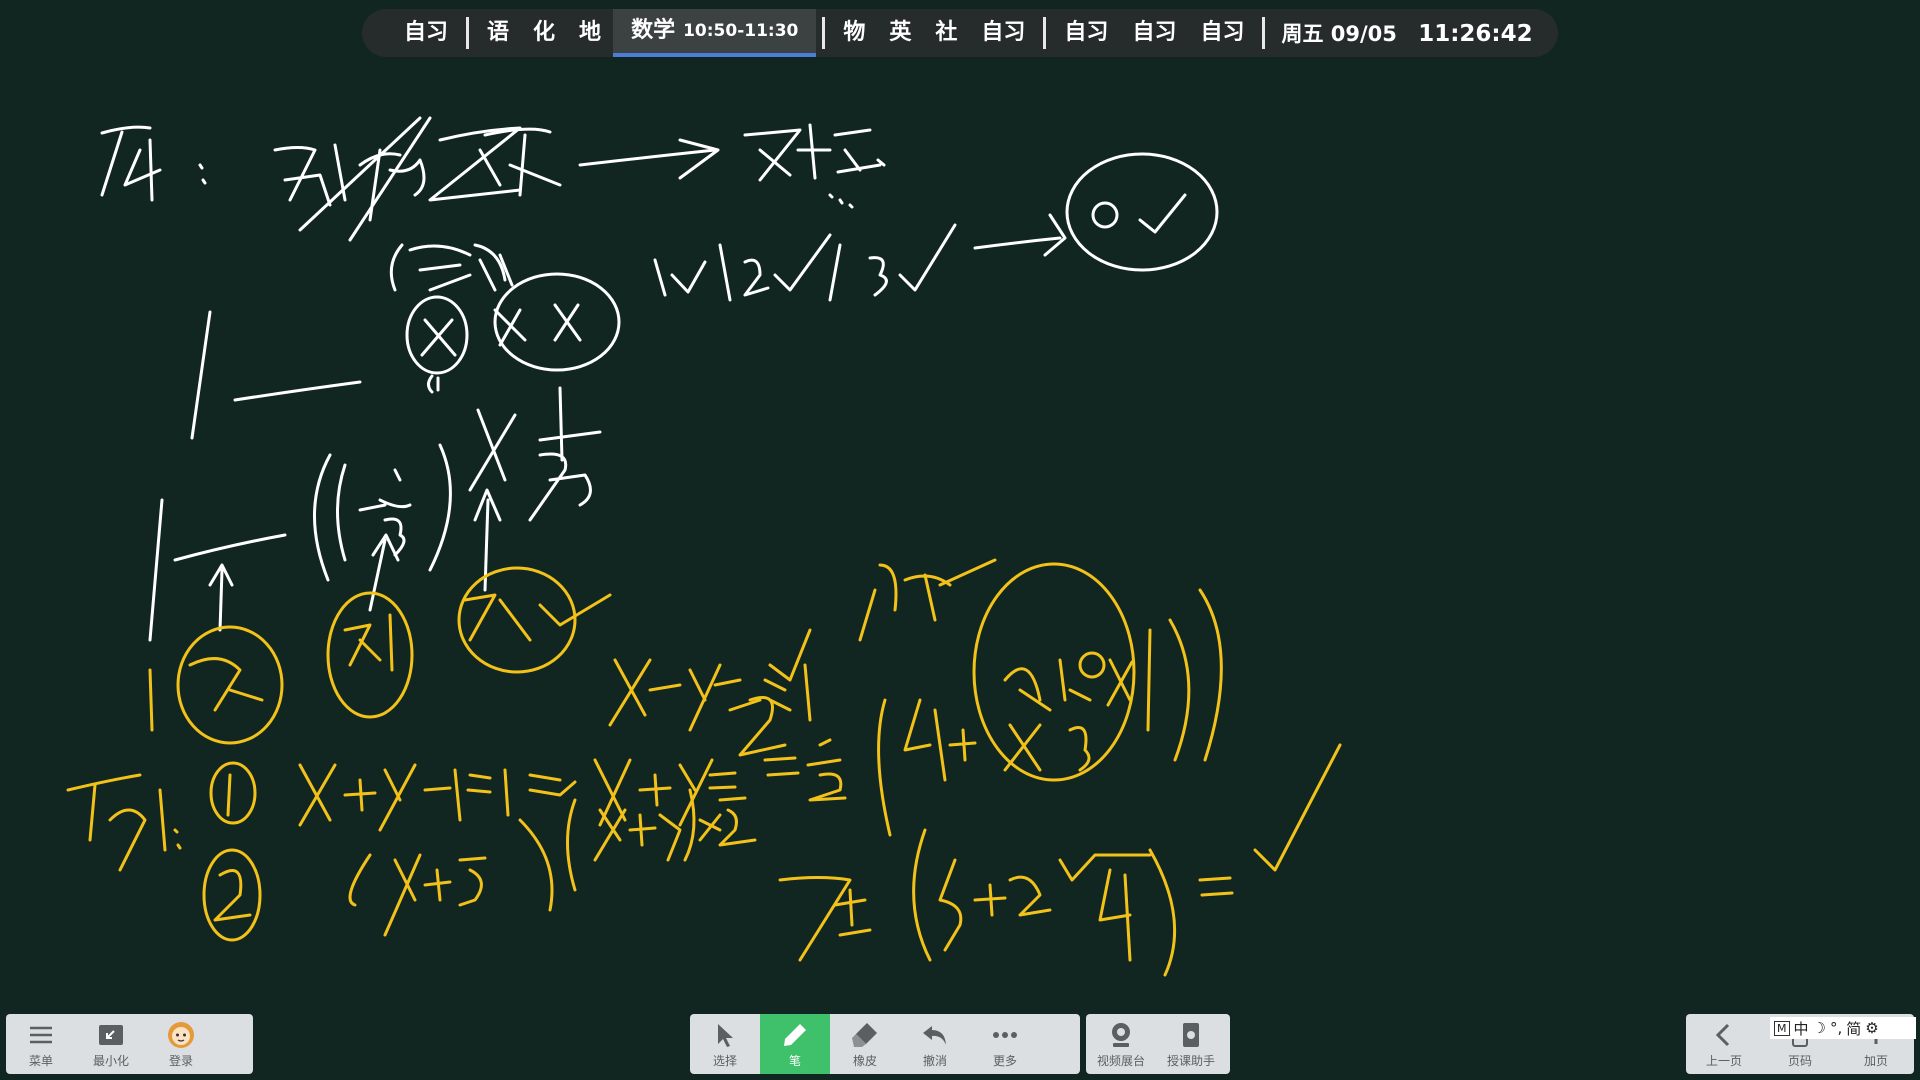 Image resolution: width=1920 pixels, height=1080 pixels. Describe the element at coordinates (724, 1060) in the screenshot. I see `select-label: 选择` at that location.